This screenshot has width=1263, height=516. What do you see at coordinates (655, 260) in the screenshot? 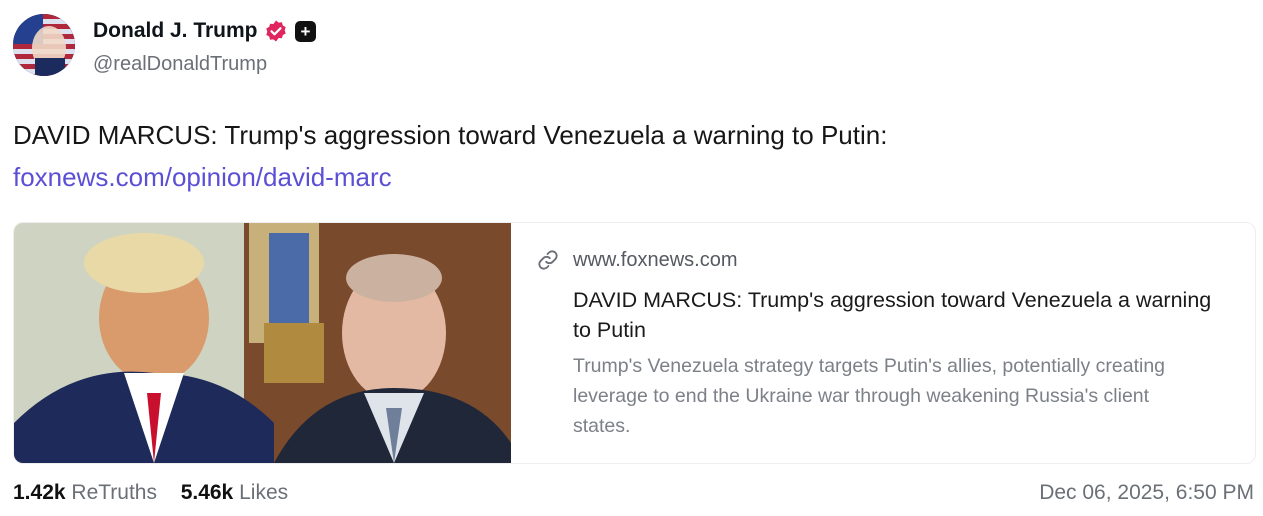
I see `card-domain: www.foxnews.com` at bounding box center [655, 260].